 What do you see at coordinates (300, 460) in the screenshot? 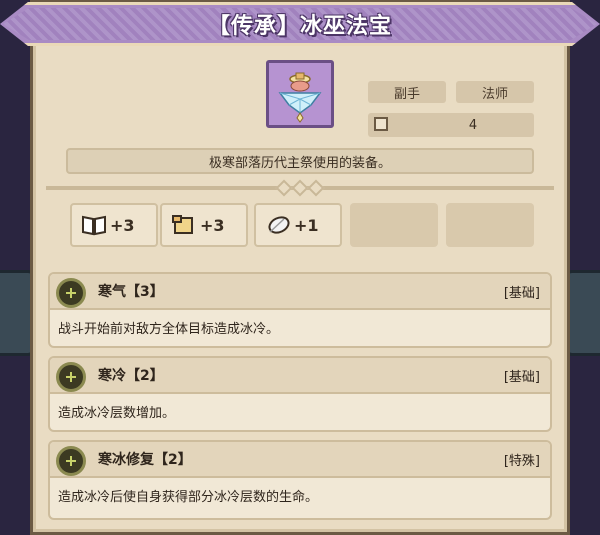
I see `skill-header: 寒冰修复【2】 [特殊]` at bounding box center [300, 460].